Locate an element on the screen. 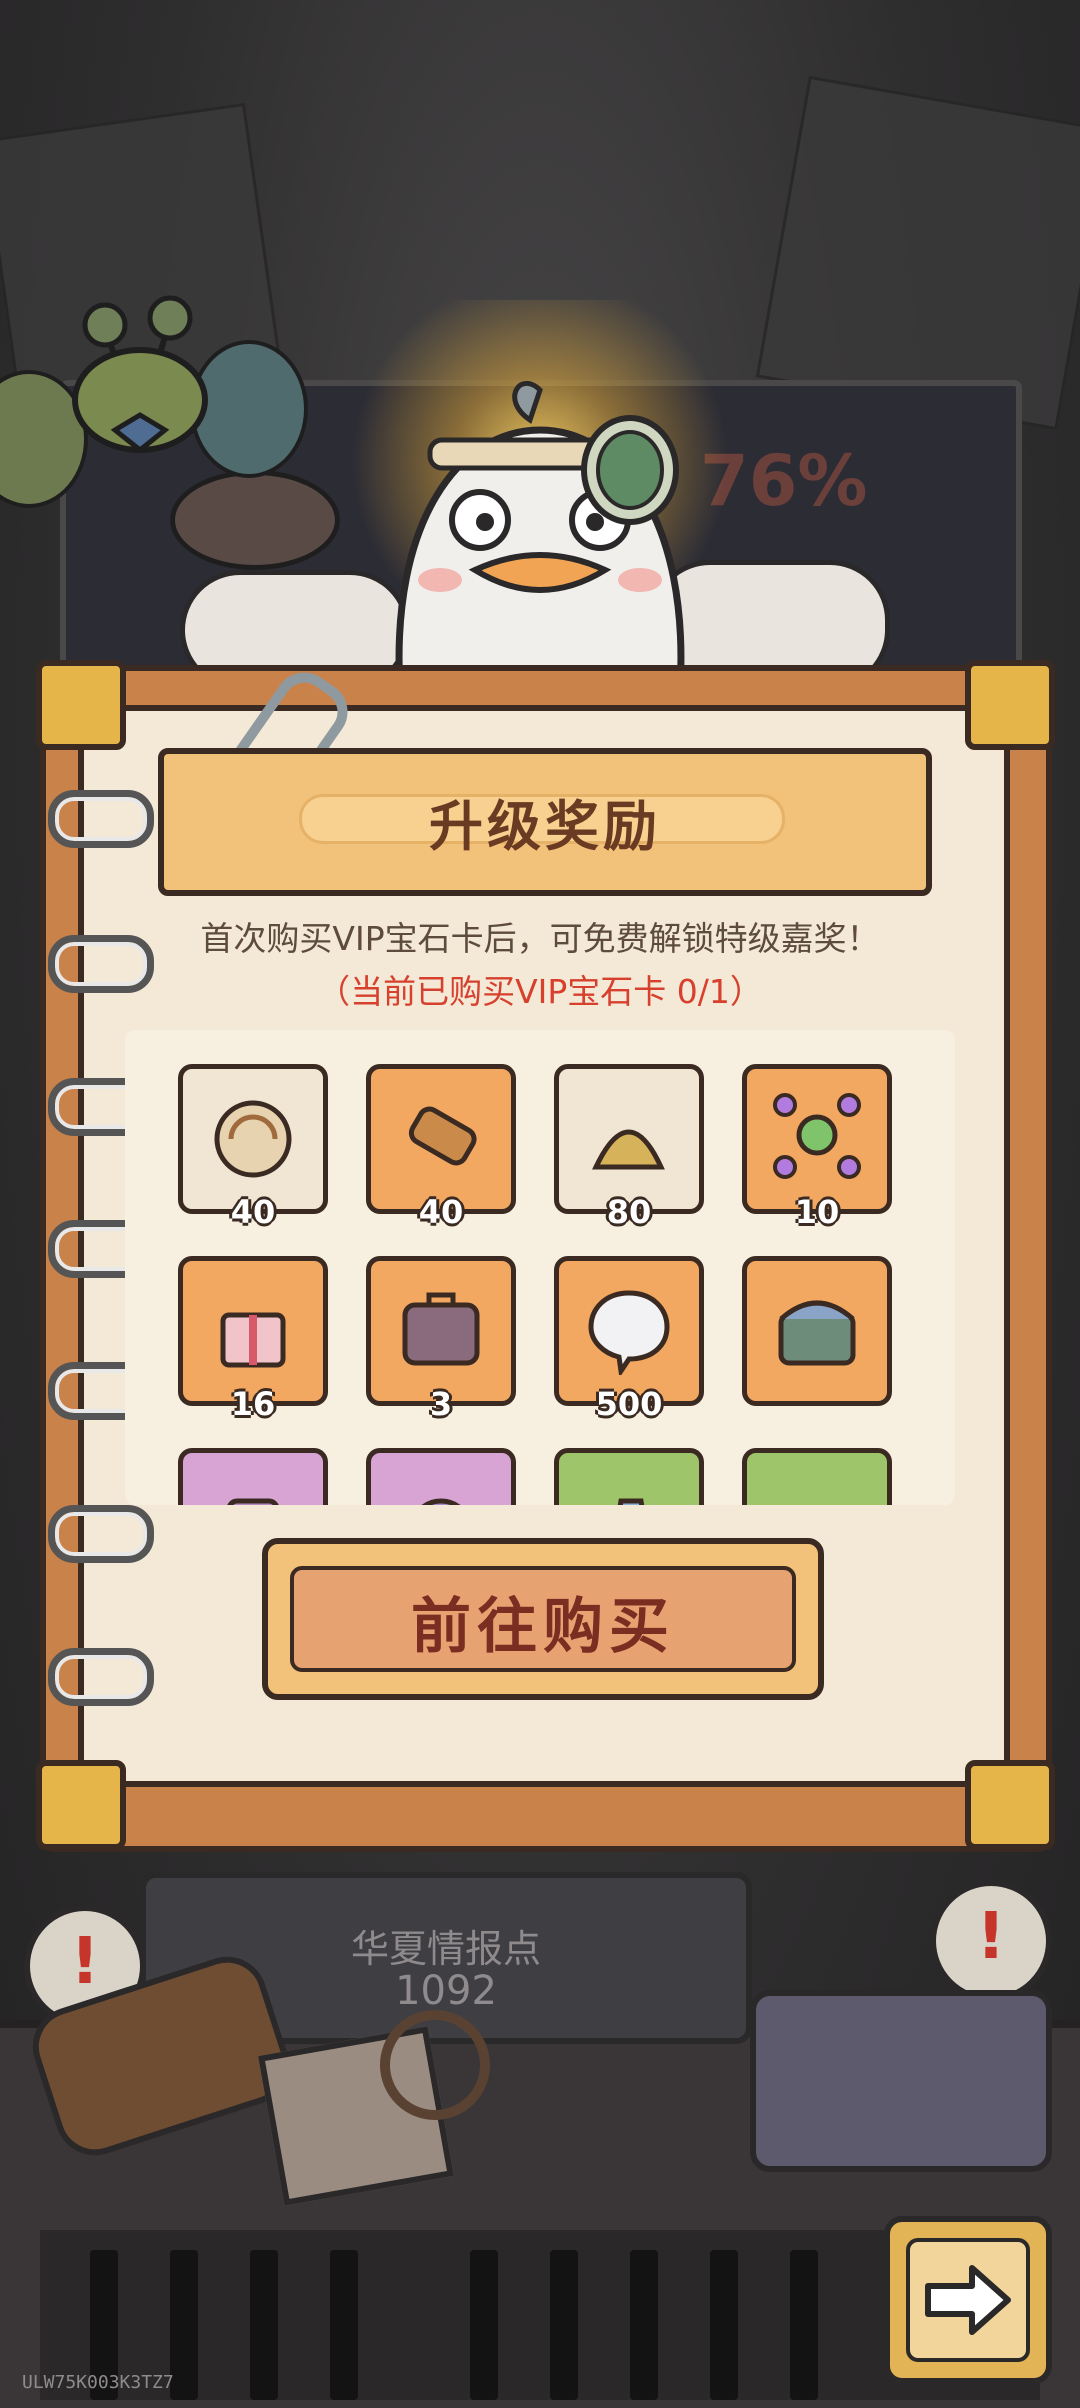 The image size is (1080, 2408). watermark: ULW75K003K3TZ7 is located at coordinates (98, 2382).